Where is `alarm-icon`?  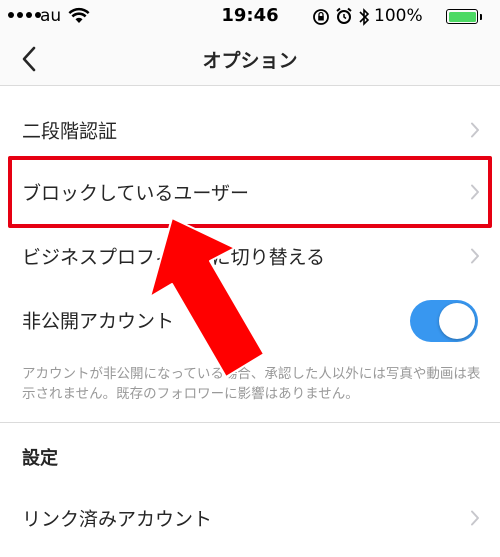
alarm-icon is located at coordinates (344, 15).